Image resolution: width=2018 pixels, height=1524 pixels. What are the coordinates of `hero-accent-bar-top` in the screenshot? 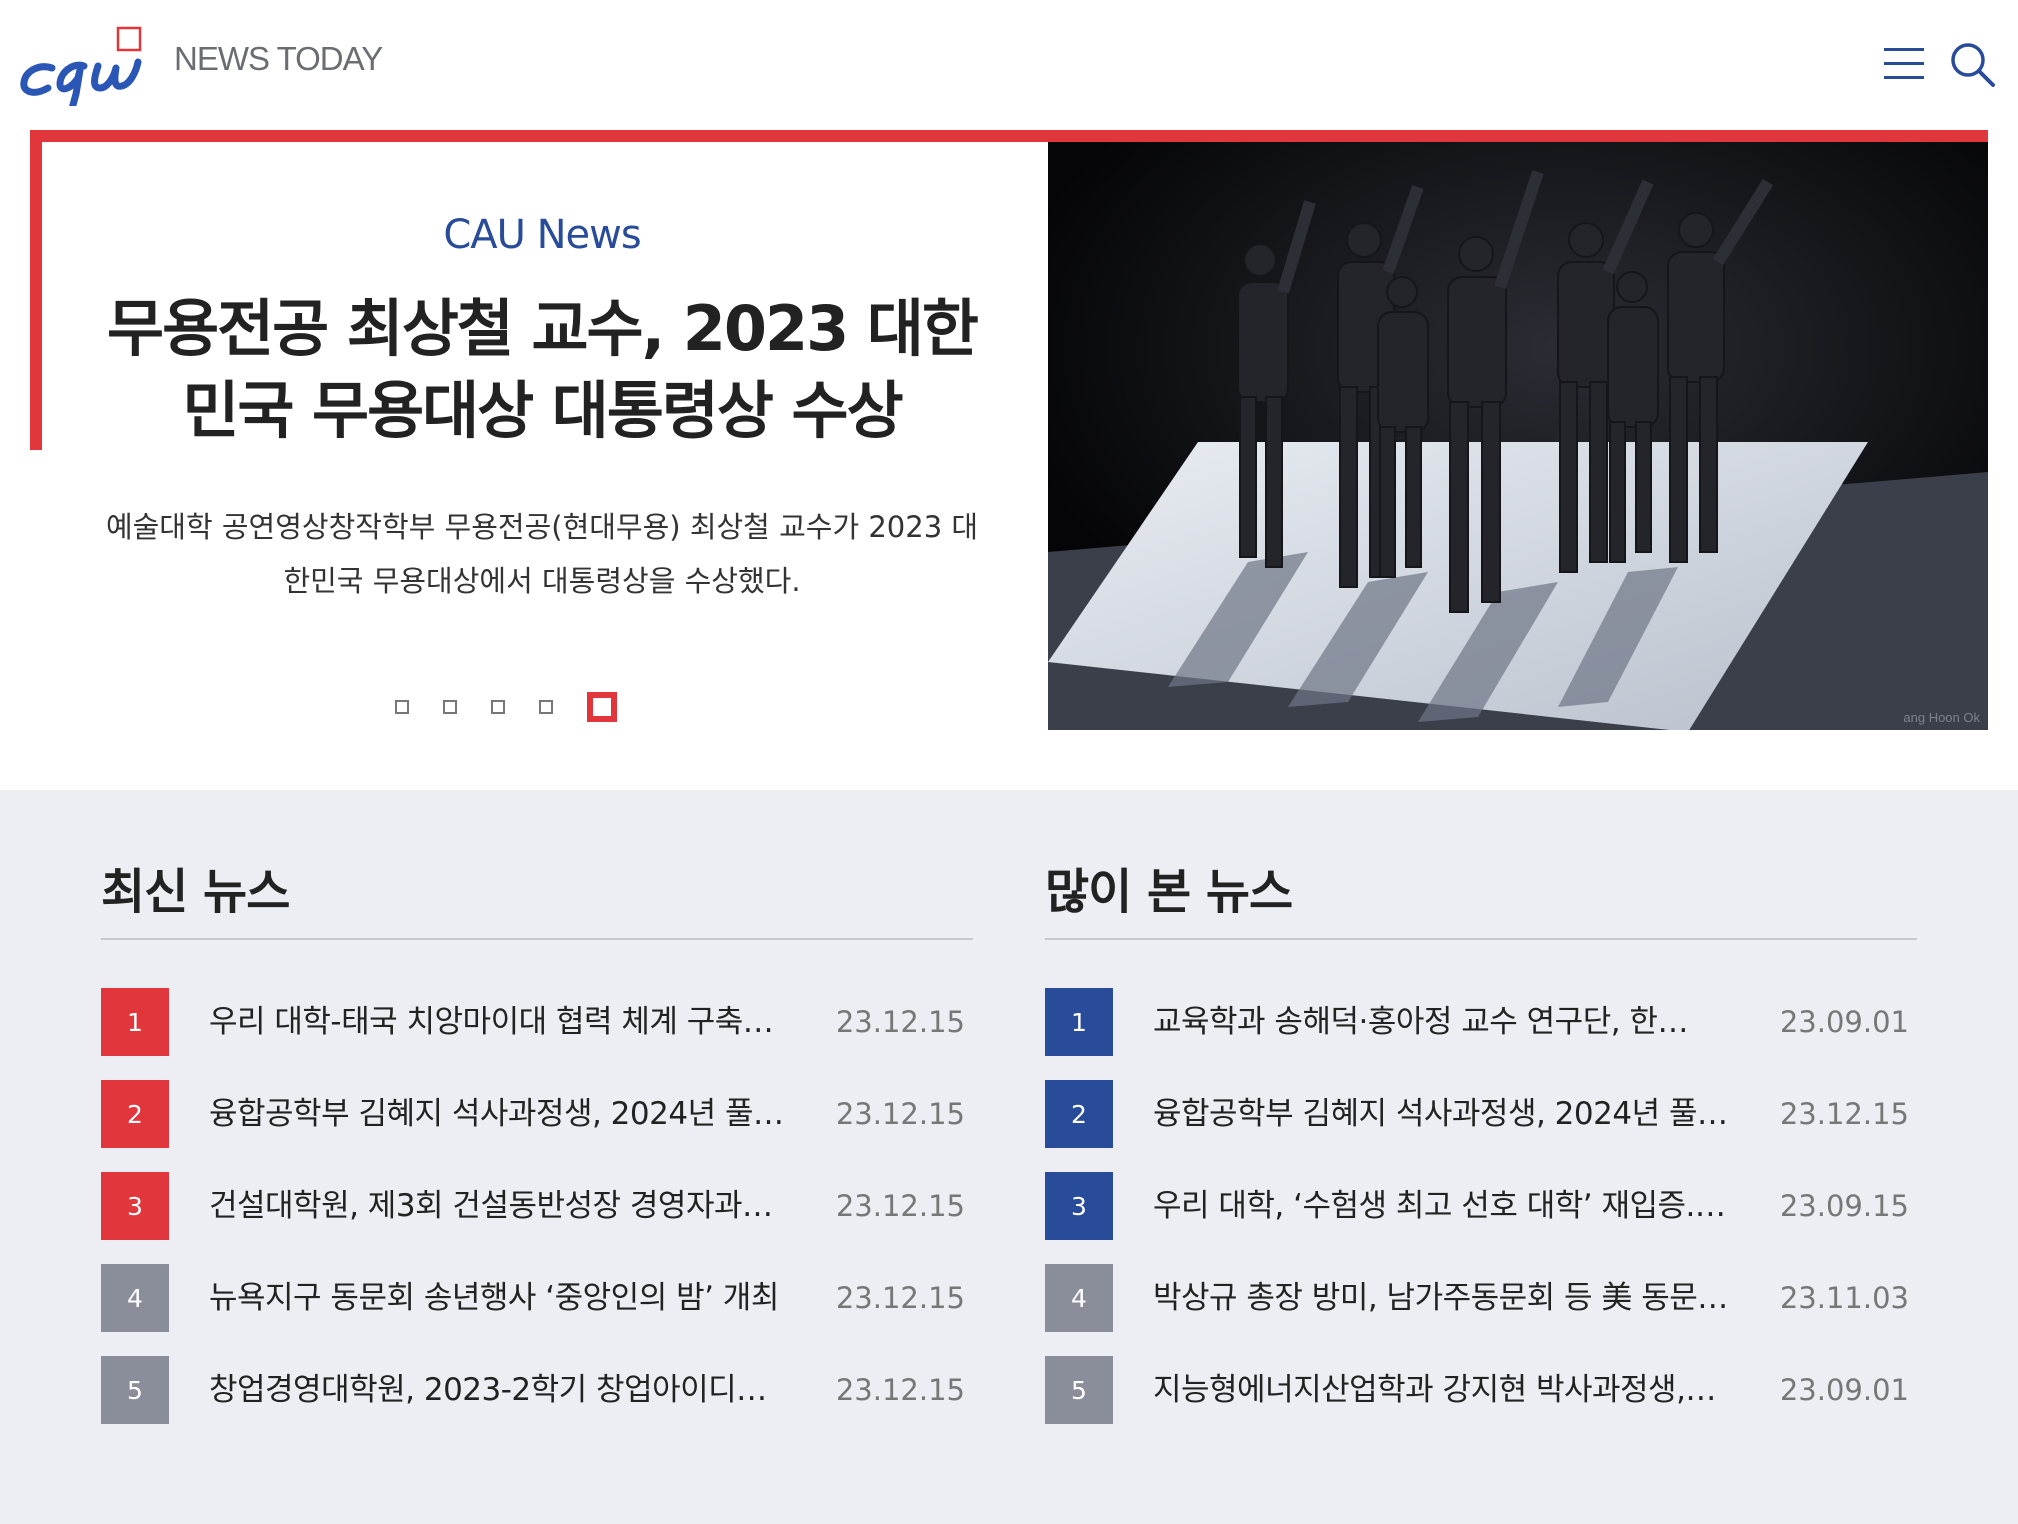 It's located at (1009, 136).